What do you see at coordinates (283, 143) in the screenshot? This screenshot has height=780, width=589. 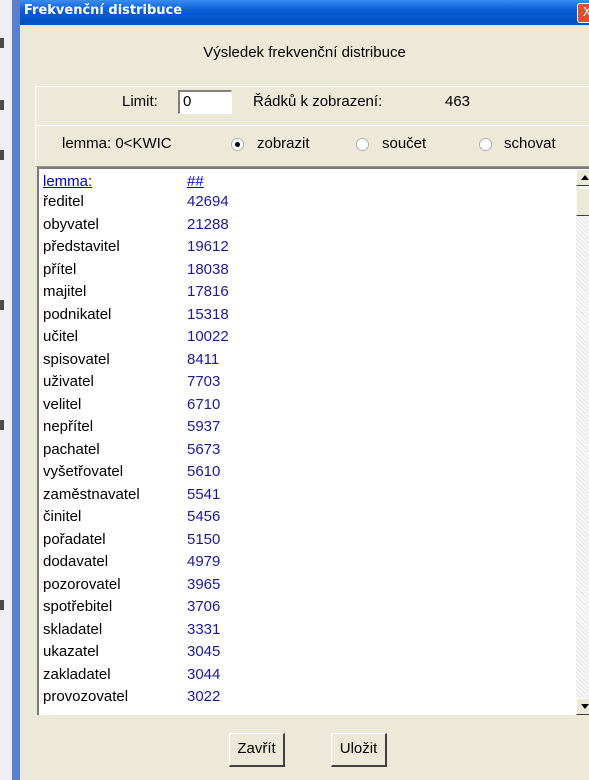 I see `option-zobrazit-label: zobrazit` at bounding box center [283, 143].